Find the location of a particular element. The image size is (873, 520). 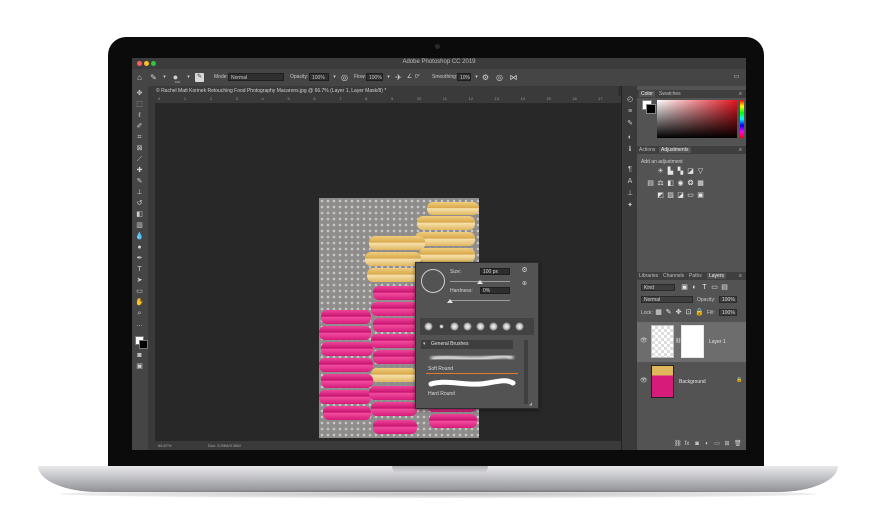

tab-channels: Channels is located at coordinates (673, 276).